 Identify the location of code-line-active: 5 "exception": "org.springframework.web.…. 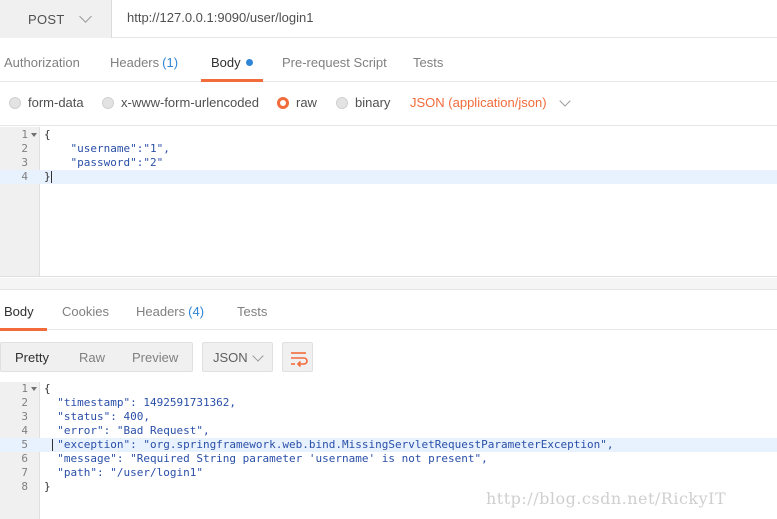
(388, 445).